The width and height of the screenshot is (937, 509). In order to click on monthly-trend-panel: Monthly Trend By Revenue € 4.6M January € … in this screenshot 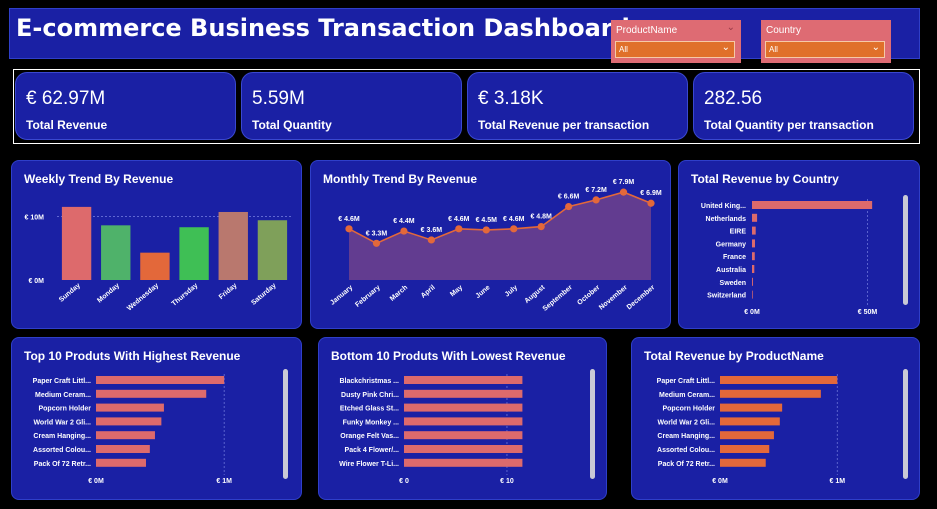, I will do `click(490, 244)`.